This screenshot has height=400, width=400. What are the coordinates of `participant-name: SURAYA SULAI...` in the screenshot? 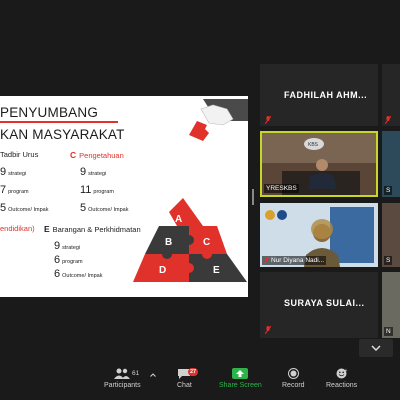 It's located at (324, 303).